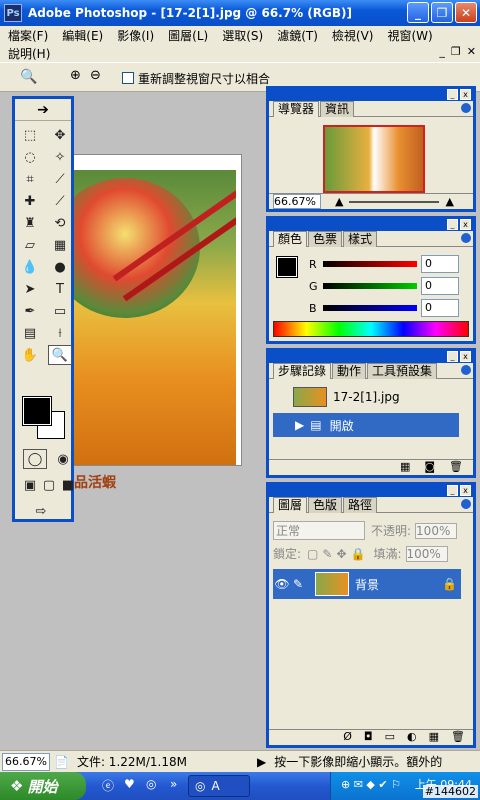 The height and width of the screenshot is (800, 480). Describe the element at coordinates (436, 530) in the screenshot. I see `opacity-field: 100%` at that location.